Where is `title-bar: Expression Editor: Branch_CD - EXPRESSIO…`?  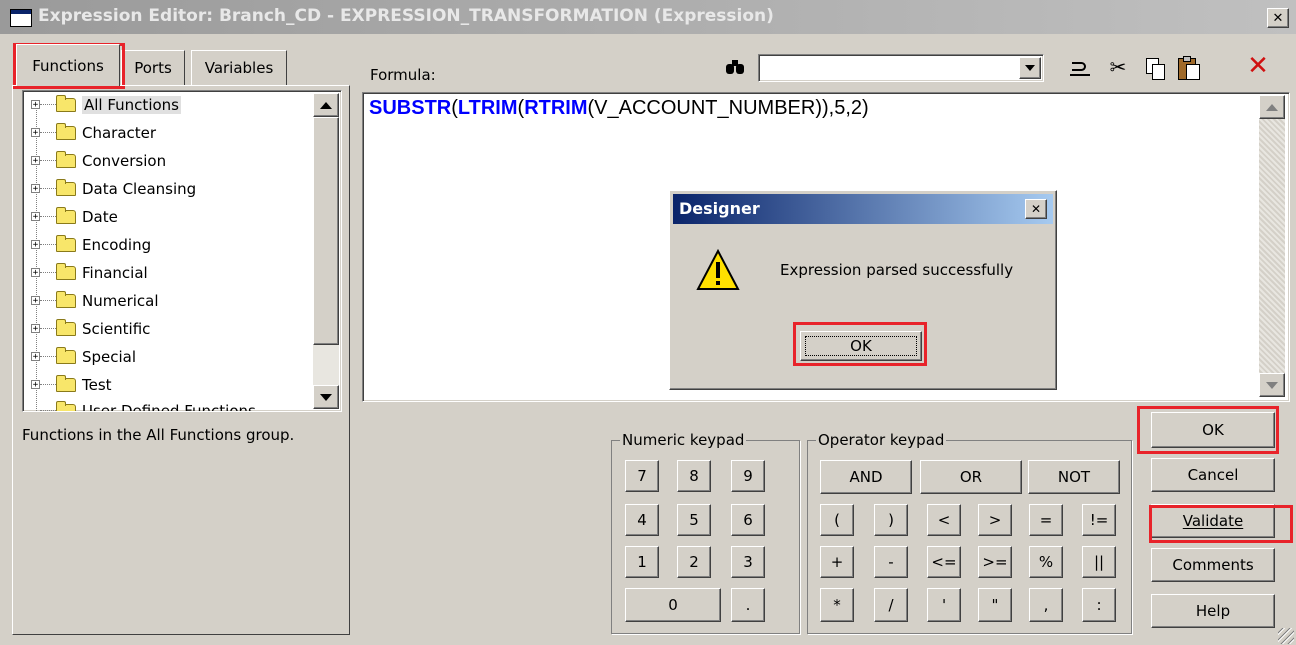
title-bar: Expression Editor: Branch_CD - EXPRESSIO… is located at coordinates (648, 17).